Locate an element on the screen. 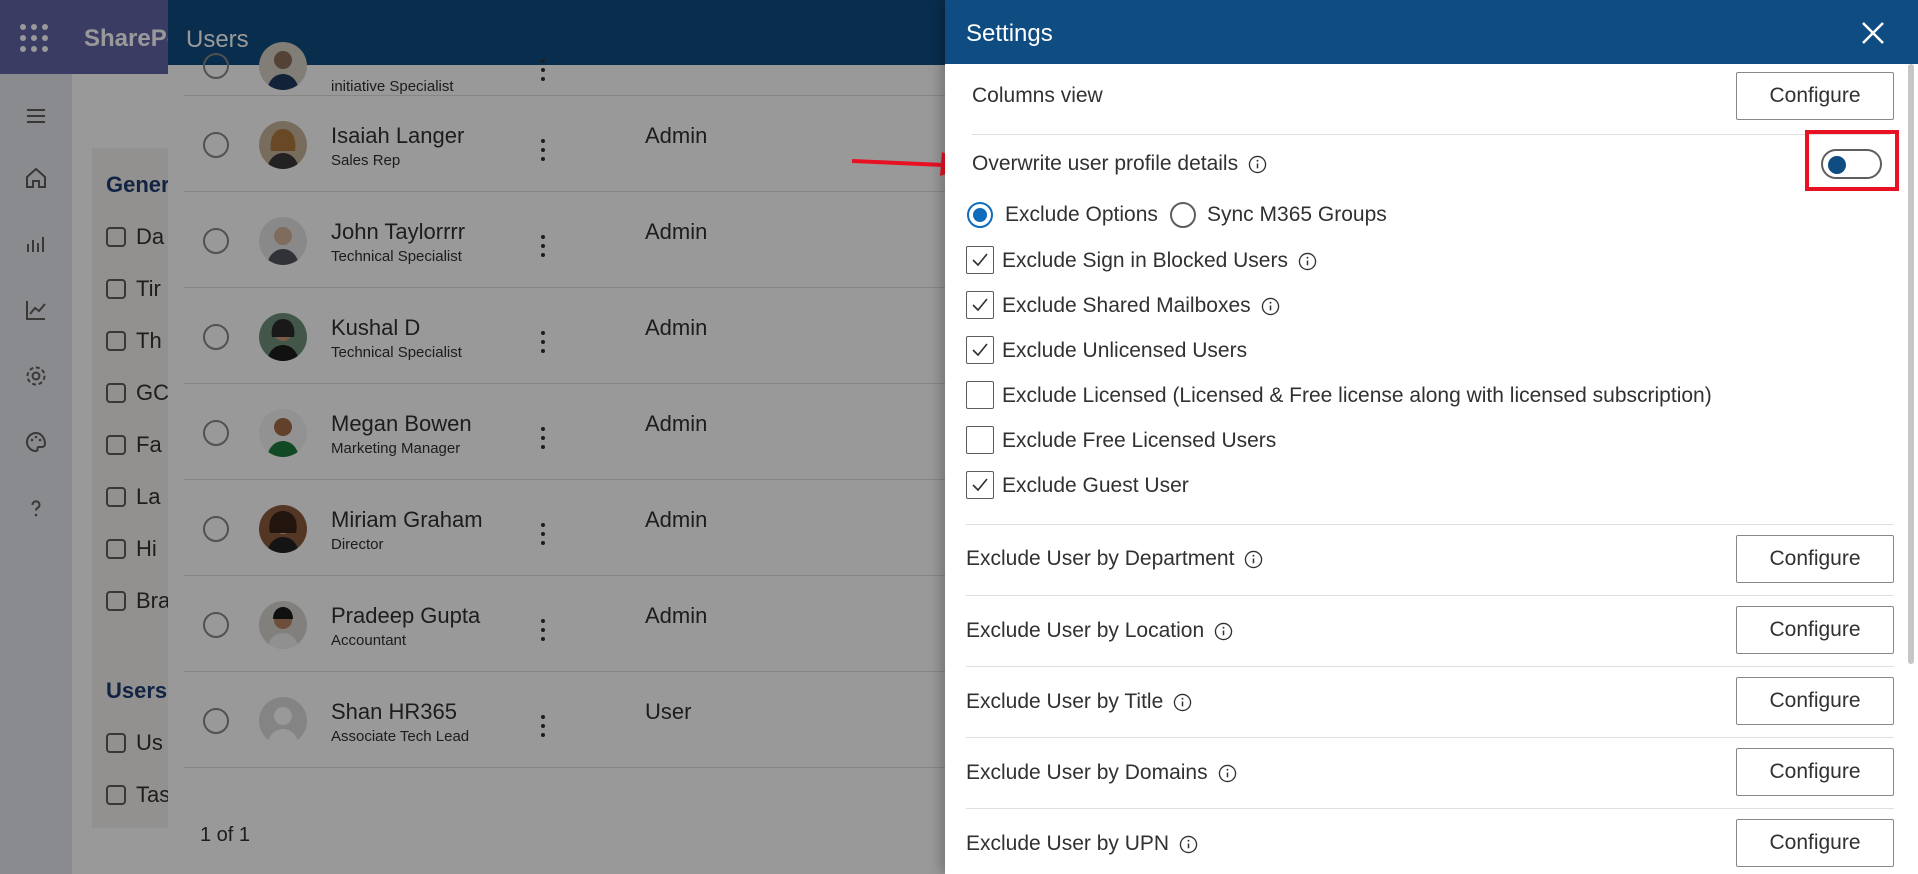 The image size is (1918, 874). columns-view-configure-button: Configure is located at coordinates (1815, 96).